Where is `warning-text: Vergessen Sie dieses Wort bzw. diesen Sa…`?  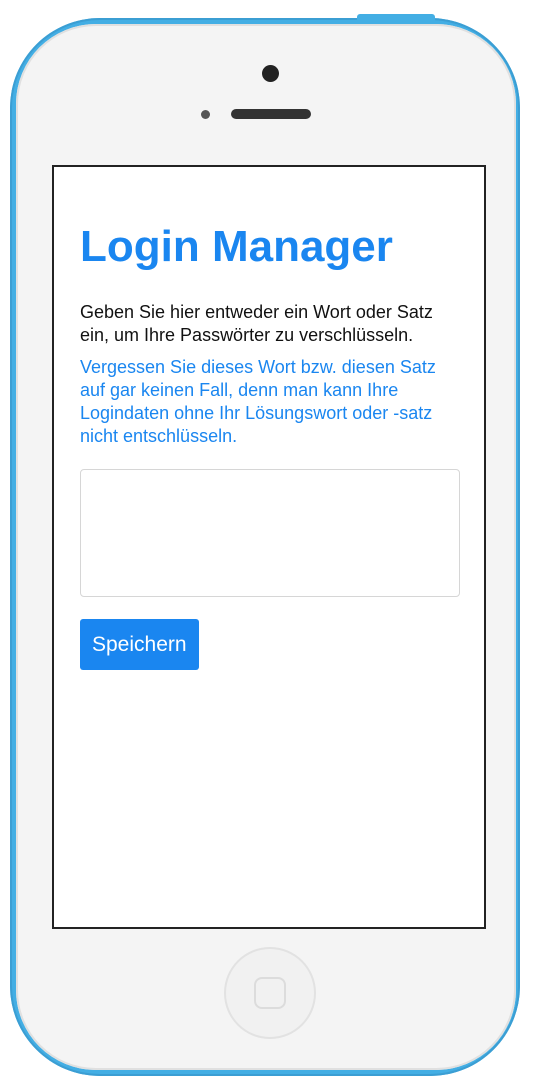
warning-text: Vergessen Sie dieses Wort bzw. diesen Sa… is located at coordinates (258, 401).